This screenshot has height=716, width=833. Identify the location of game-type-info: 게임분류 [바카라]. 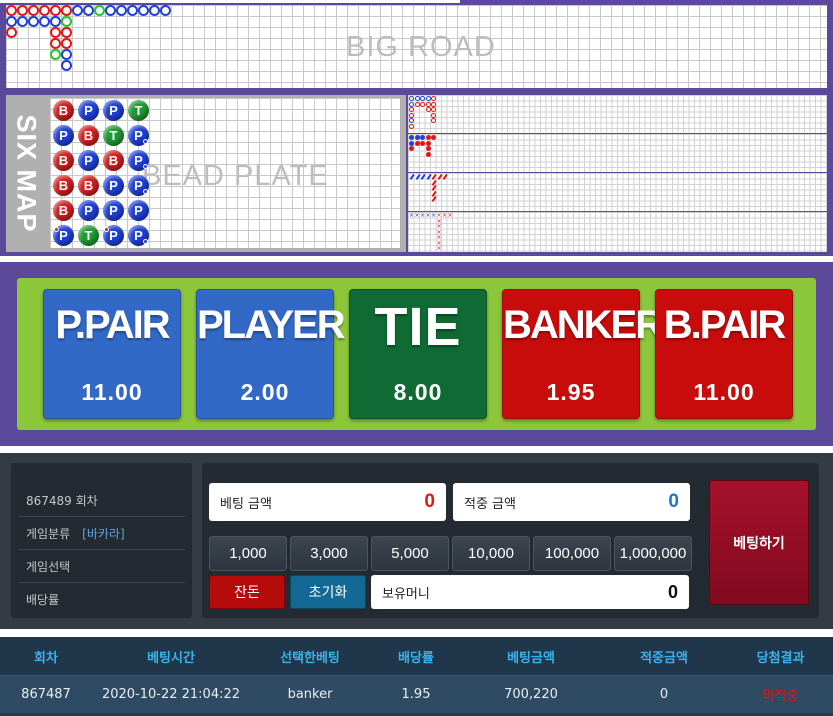
(101, 533).